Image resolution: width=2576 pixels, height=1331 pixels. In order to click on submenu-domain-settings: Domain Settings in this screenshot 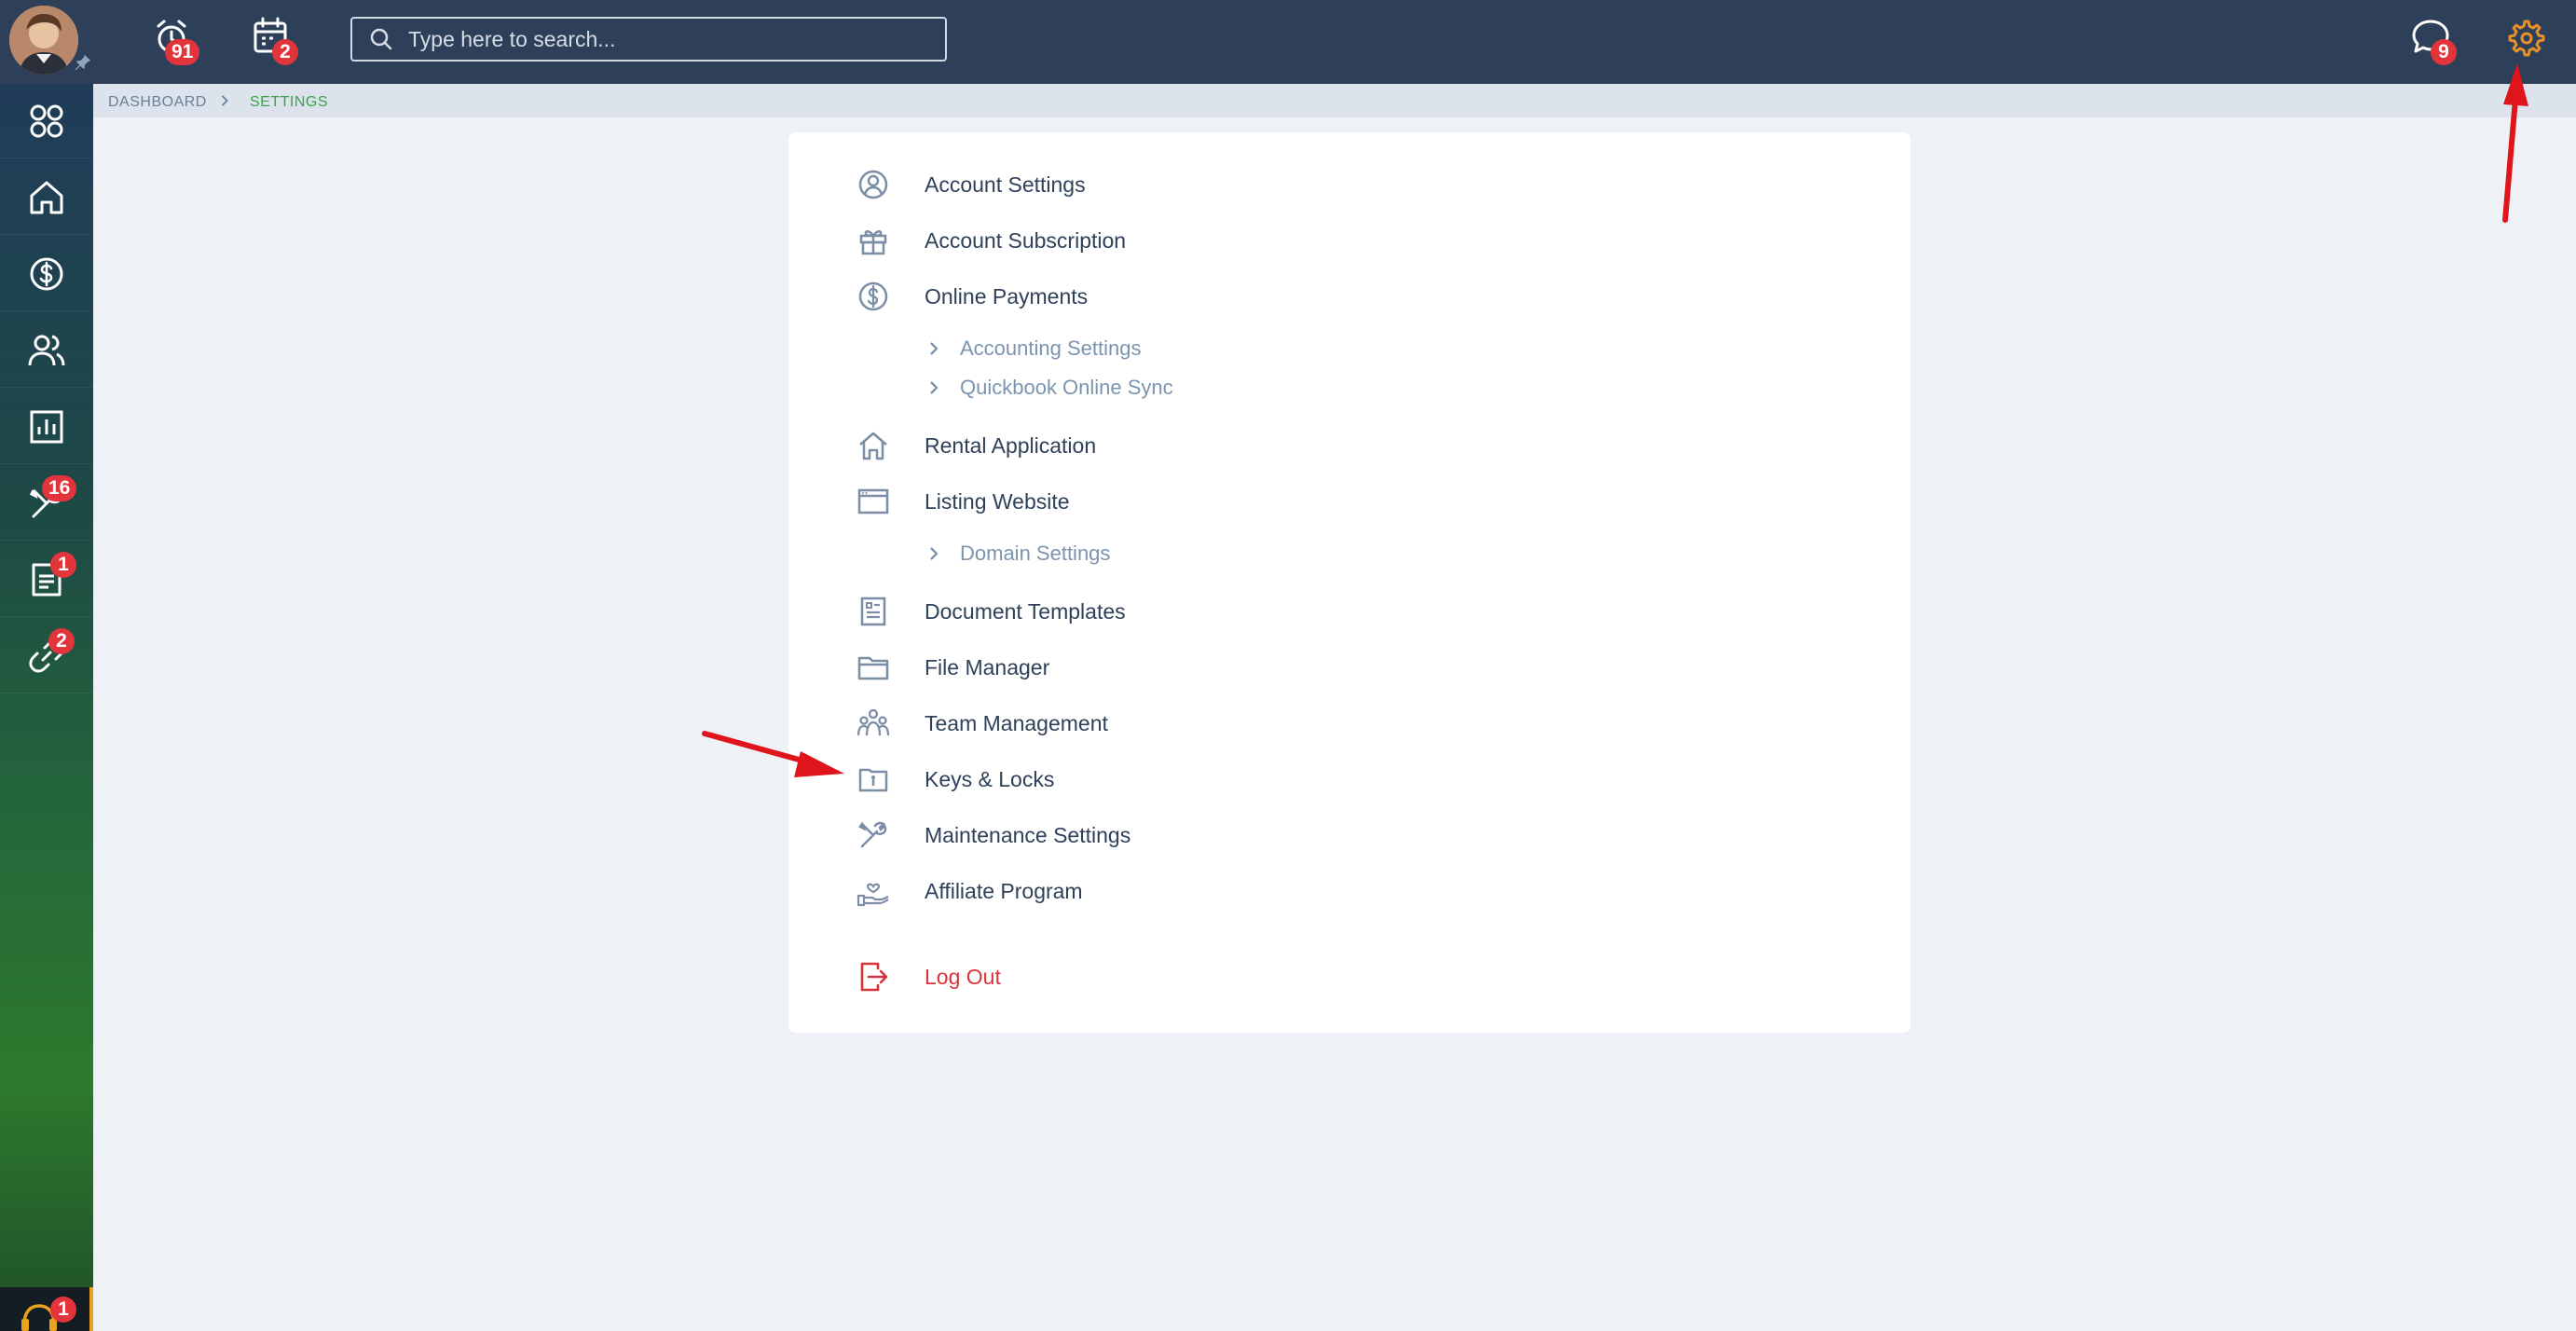, I will do `click(1017, 554)`.